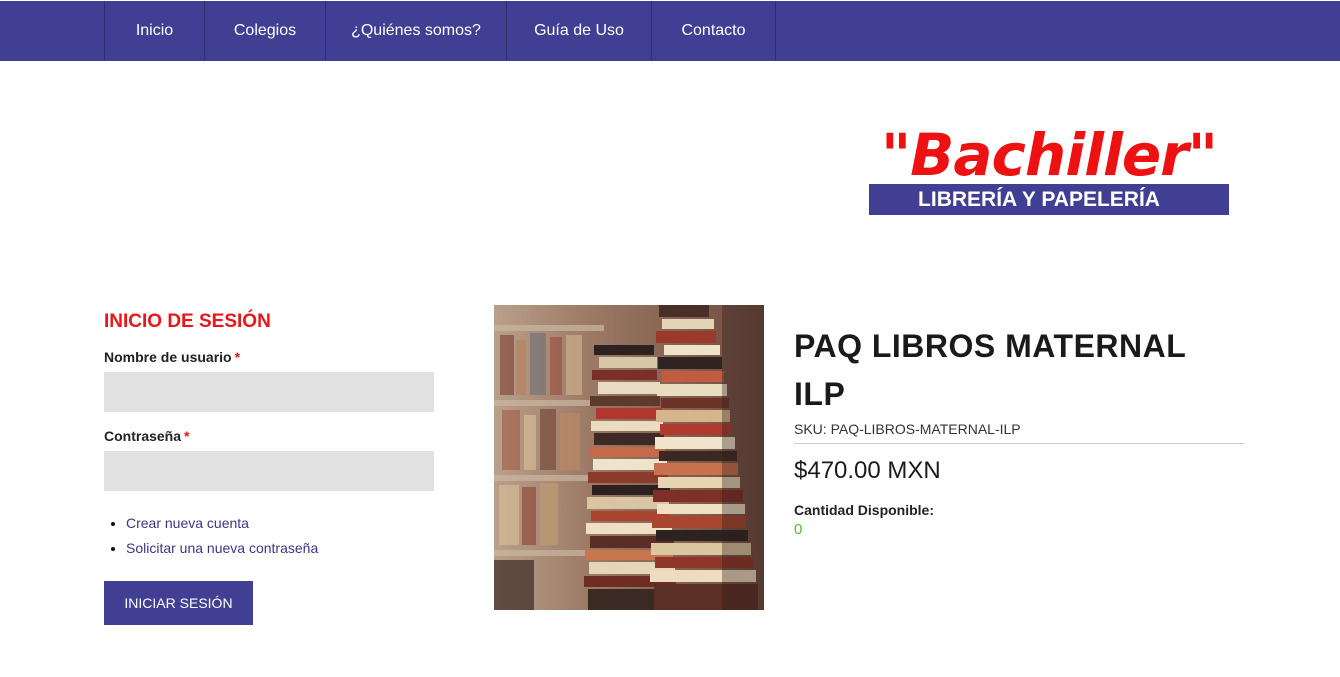 This screenshot has width=1340, height=677. I want to click on nav-item-quienes-somos: ¿Quiénes somos?, so click(415, 31).